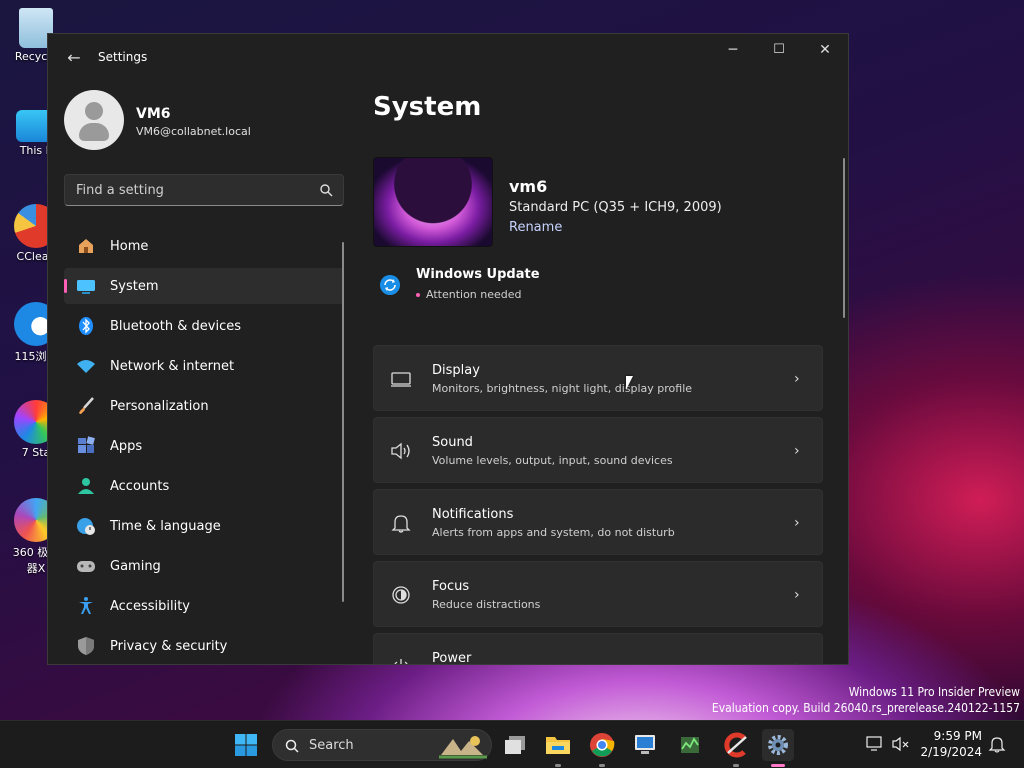  I want to click on sidebar-item-time-language: Time & language, so click(204, 526).